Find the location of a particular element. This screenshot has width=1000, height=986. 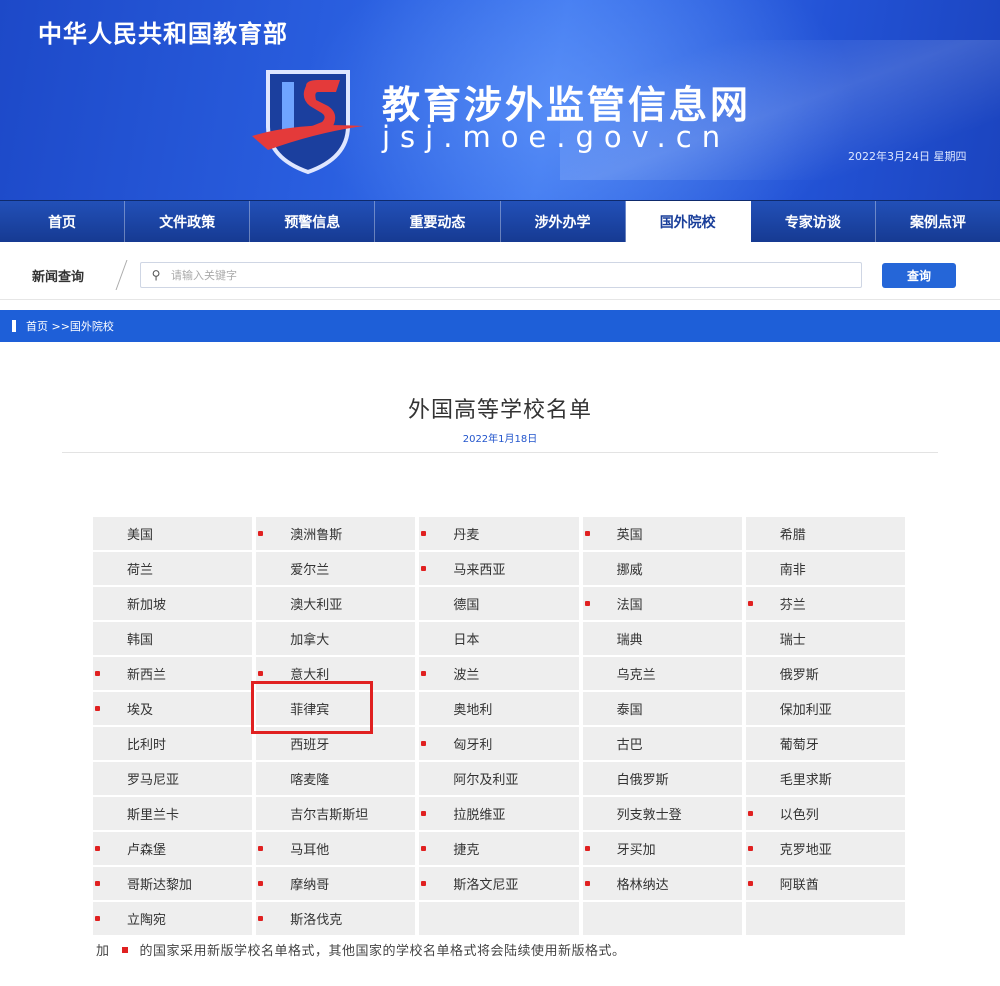

country-link: 美国 is located at coordinates (173, 534).